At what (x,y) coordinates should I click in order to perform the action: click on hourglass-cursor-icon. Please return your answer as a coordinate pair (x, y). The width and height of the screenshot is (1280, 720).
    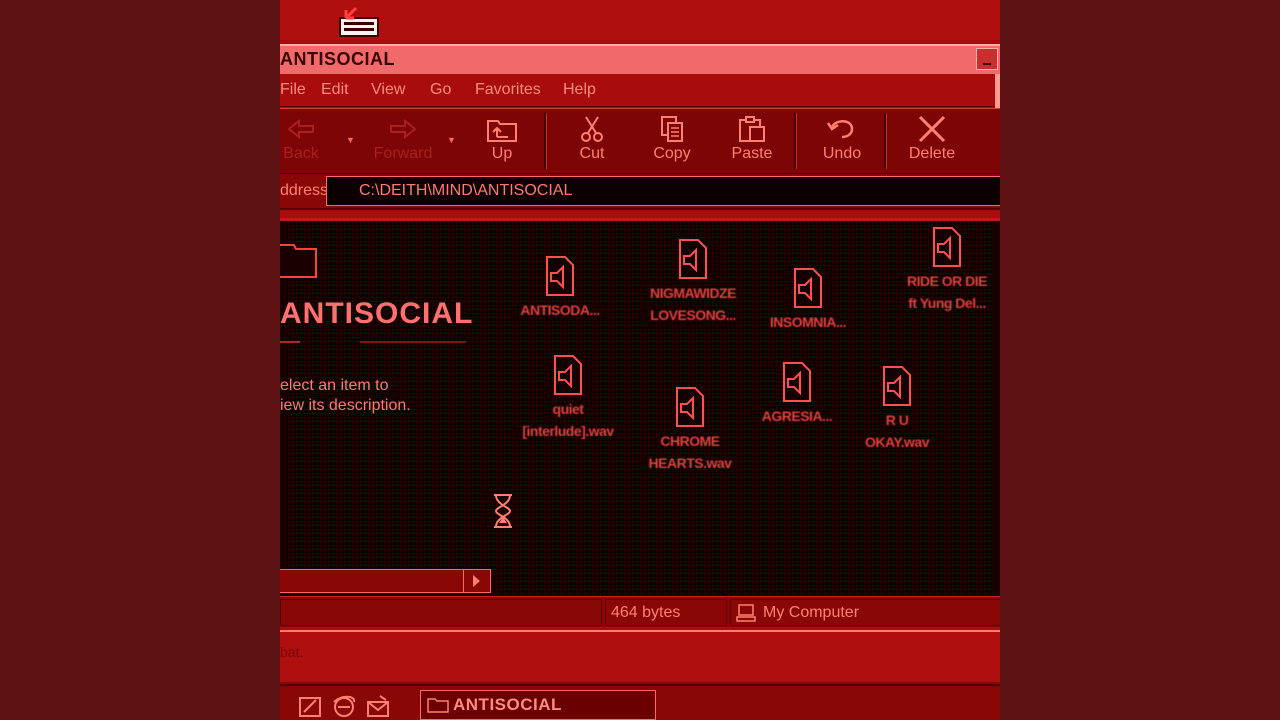
    Looking at the image, I should click on (503, 511).